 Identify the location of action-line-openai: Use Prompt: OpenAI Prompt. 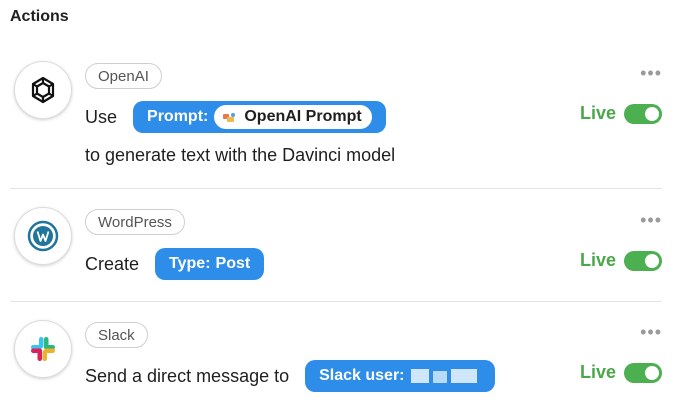
(235, 117).